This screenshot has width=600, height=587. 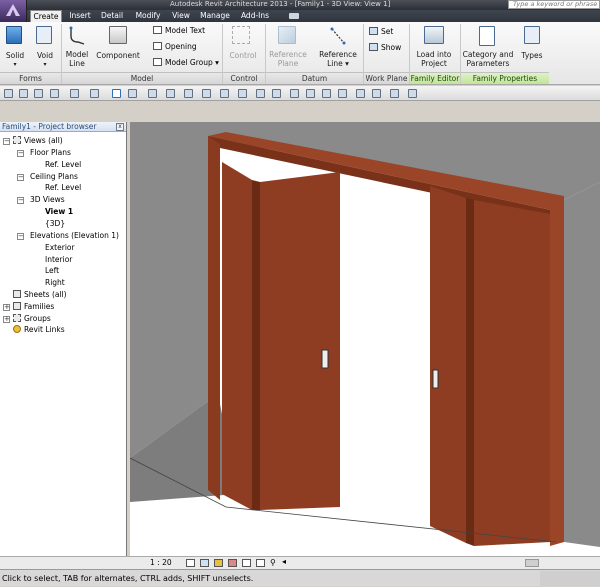 What do you see at coordinates (215, 16) in the screenshot?
I see `tab-manage: Manage` at bounding box center [215, 16].